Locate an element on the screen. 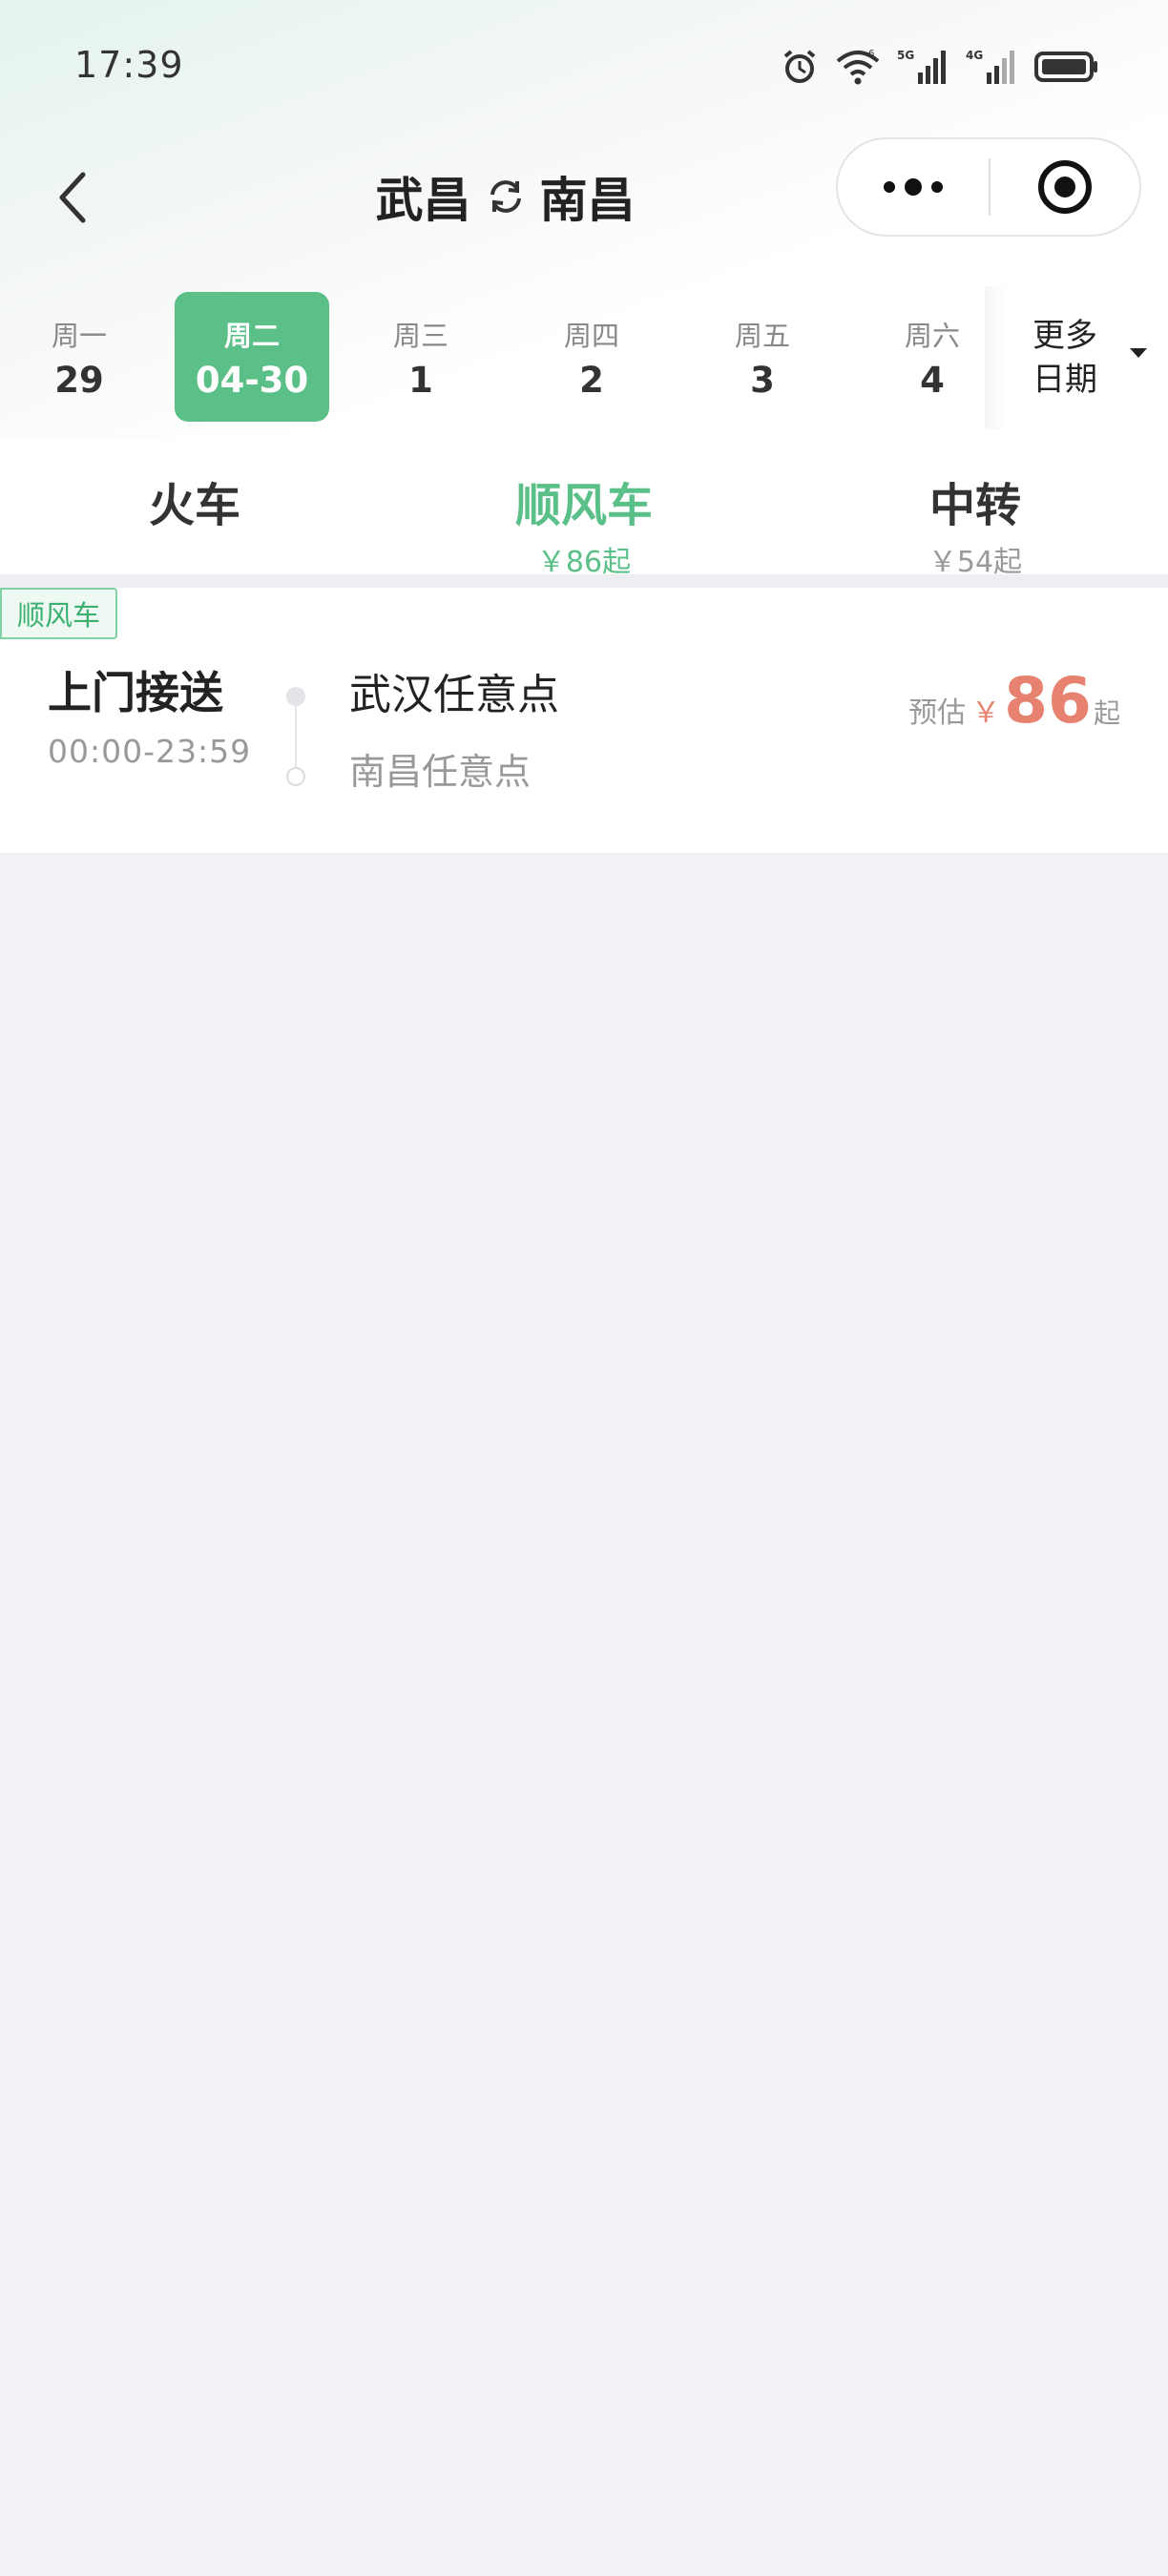  more-dates-line1: 更多 is located at coordinates (1064, 336).